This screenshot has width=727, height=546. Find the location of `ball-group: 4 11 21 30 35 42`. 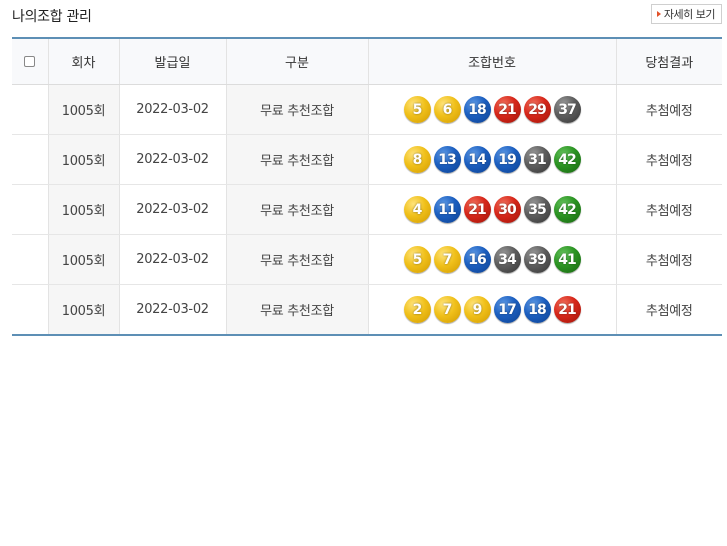

ball-group: 4 11 21 30 35 42 is located at coordinates (492, 209).